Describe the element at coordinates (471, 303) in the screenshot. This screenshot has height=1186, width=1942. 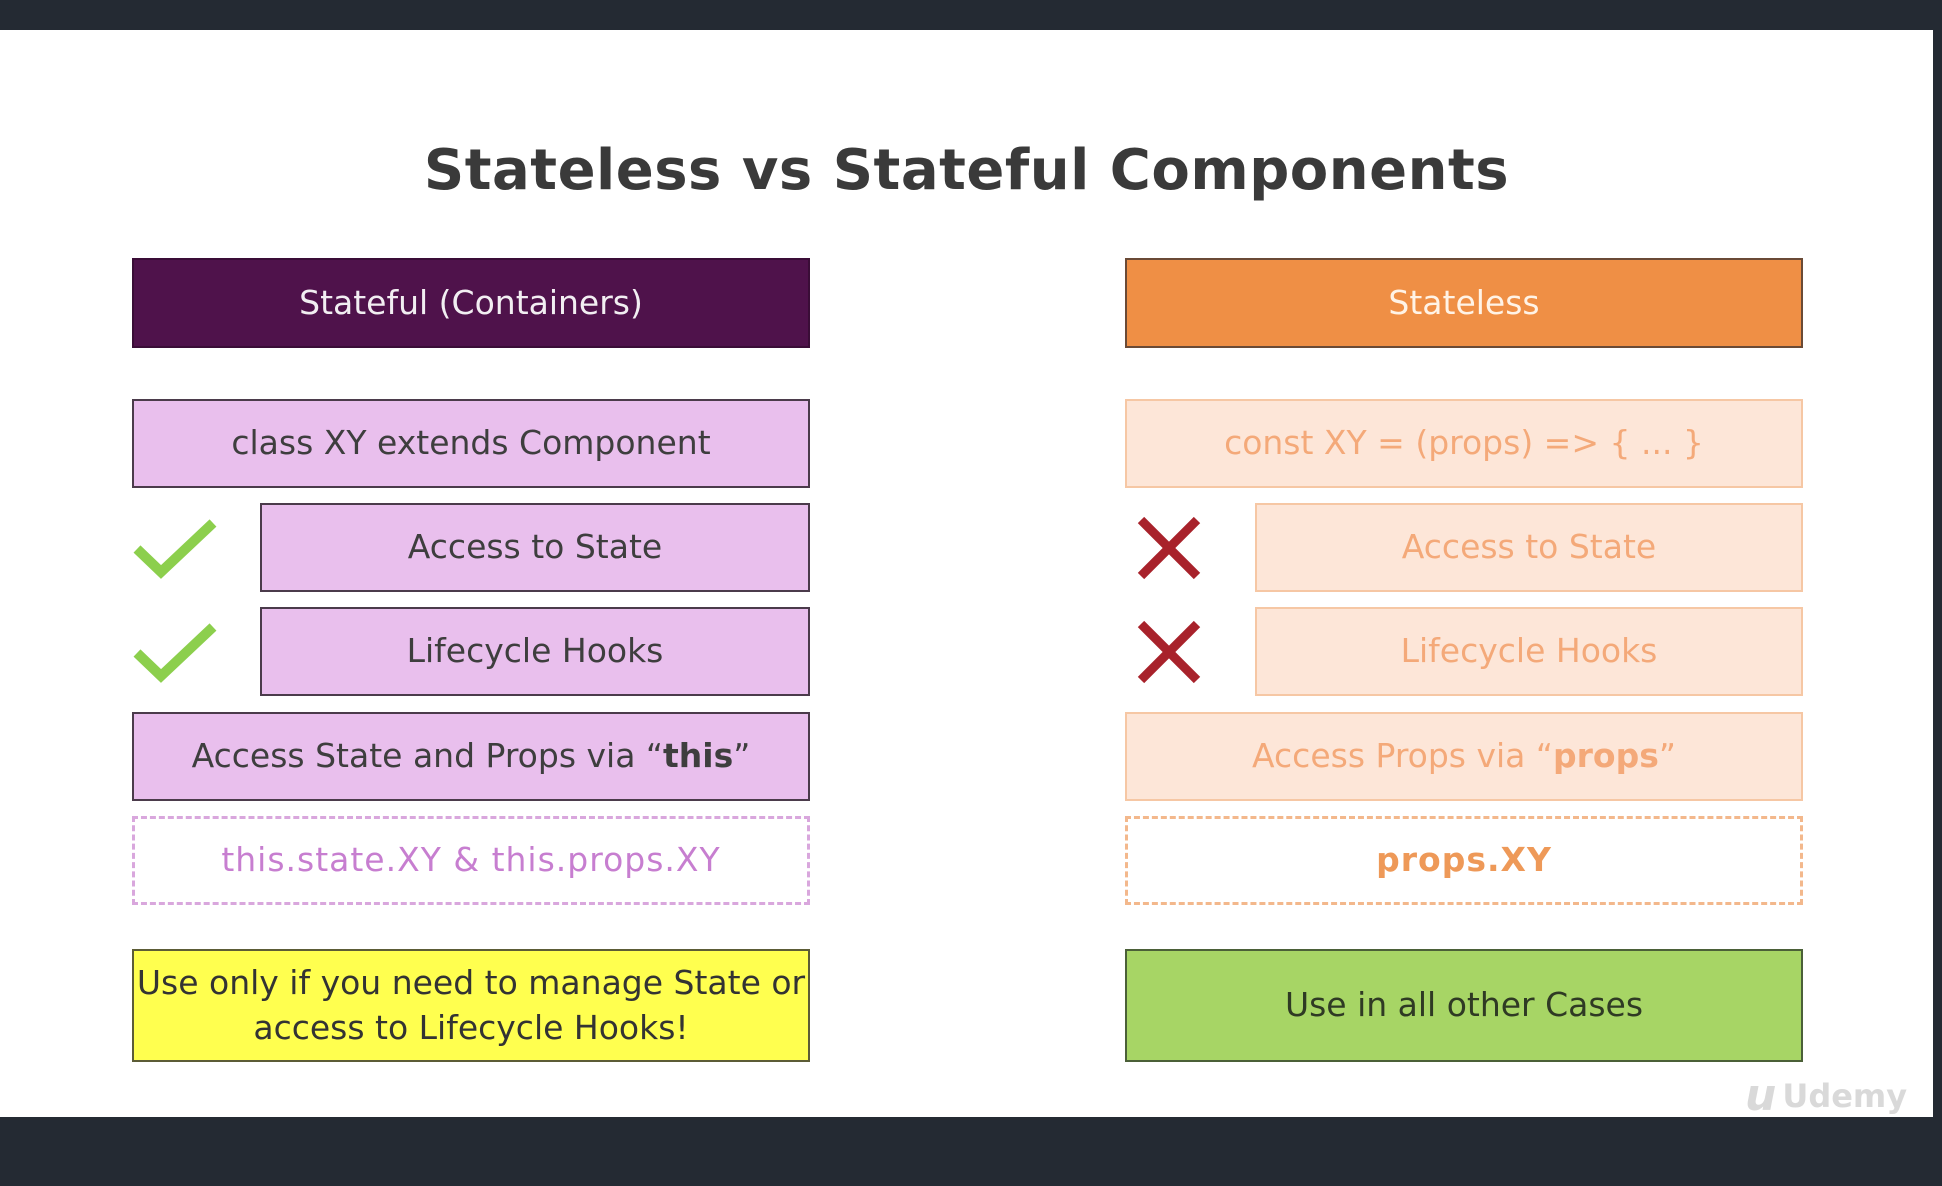
I see `stateful-header: Stateful (Containers)` at that location.